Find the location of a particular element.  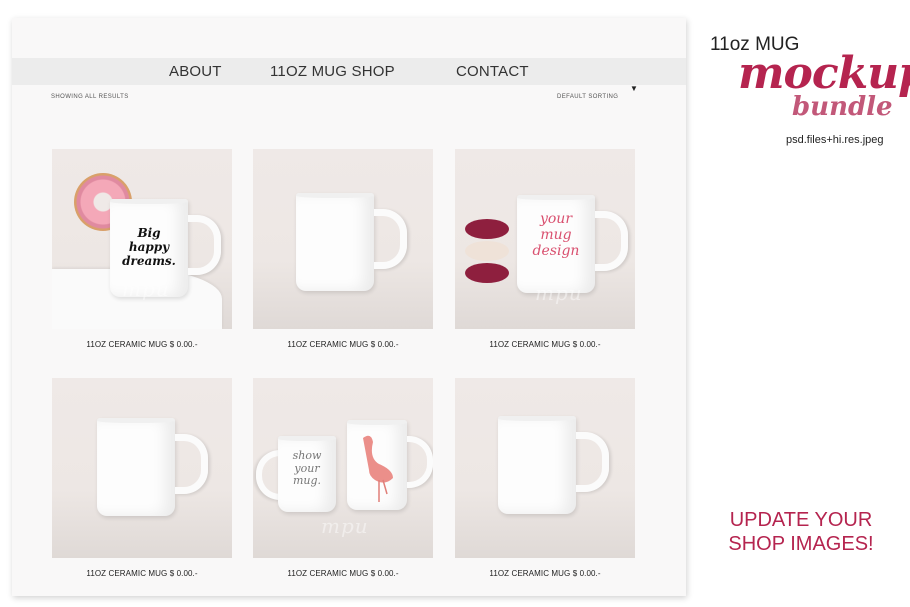

cta-line: SHOP IMAGES! is located at coordinates (801, 544).